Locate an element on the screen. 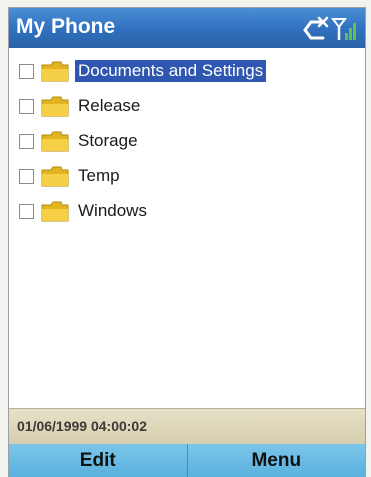 This screenshot has height=477, width=371. title-bar: My Phone is located at coordinates (187, 28).